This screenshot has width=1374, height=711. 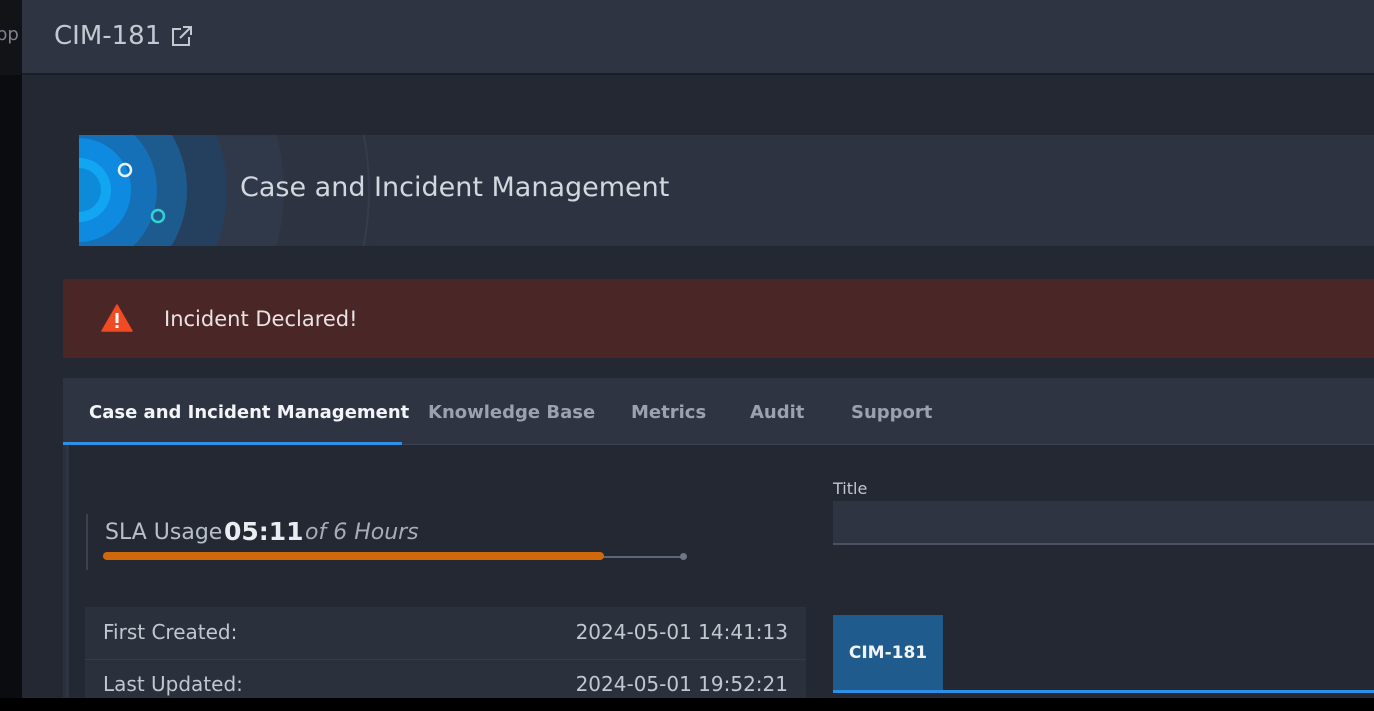 I want to click on background-app-panel, so click(x=11, y=386).